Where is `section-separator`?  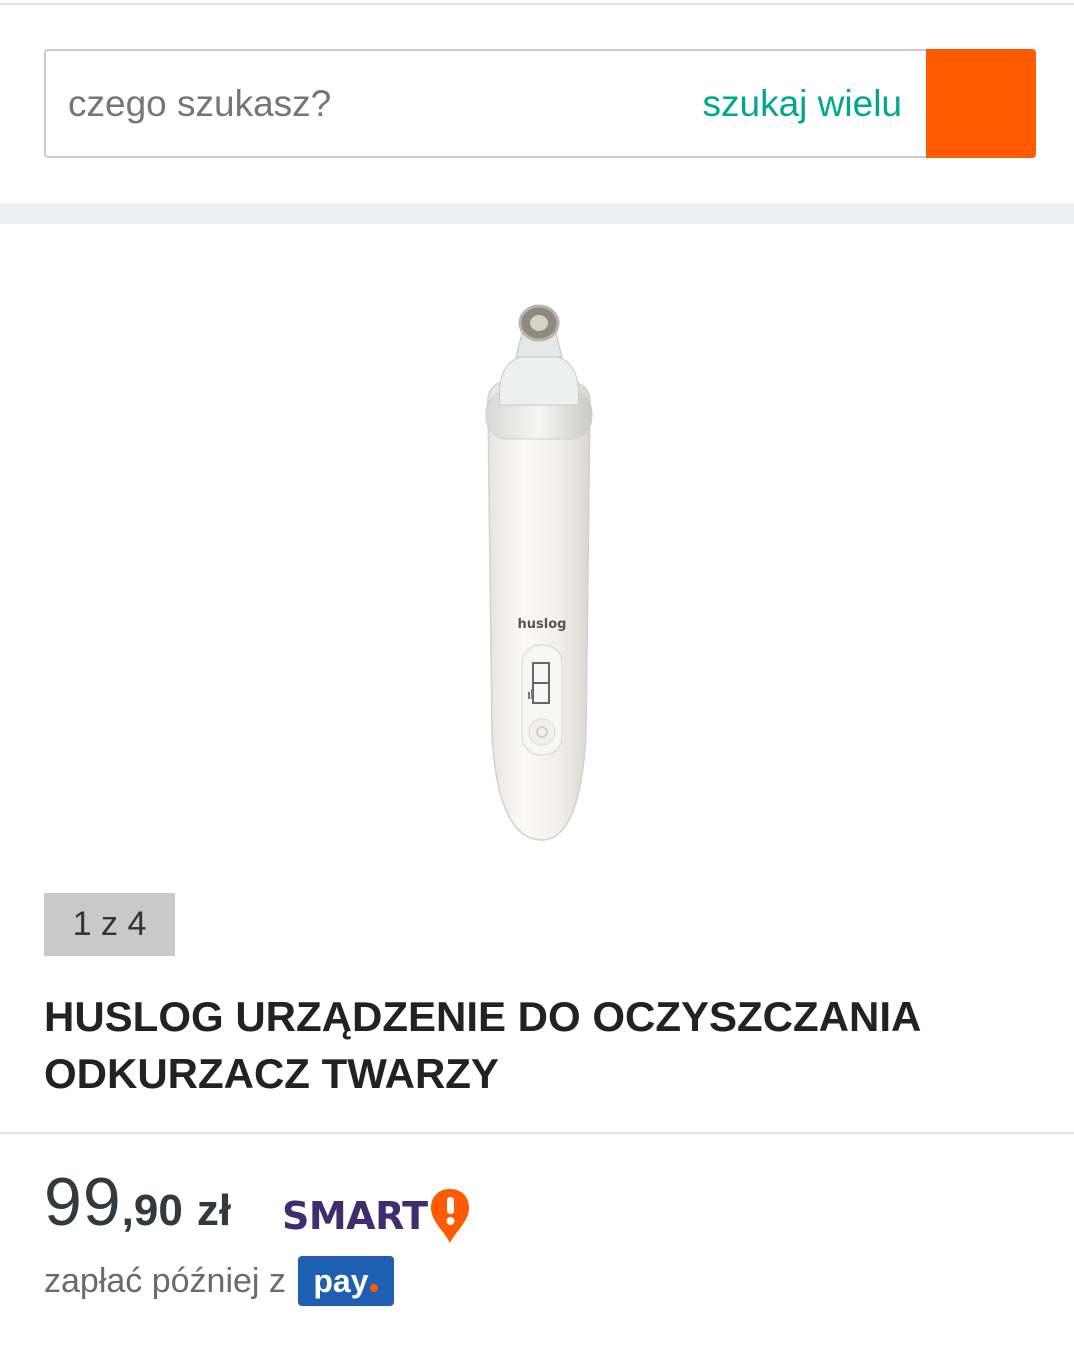
section-separator is located at coordinates (537, 213).